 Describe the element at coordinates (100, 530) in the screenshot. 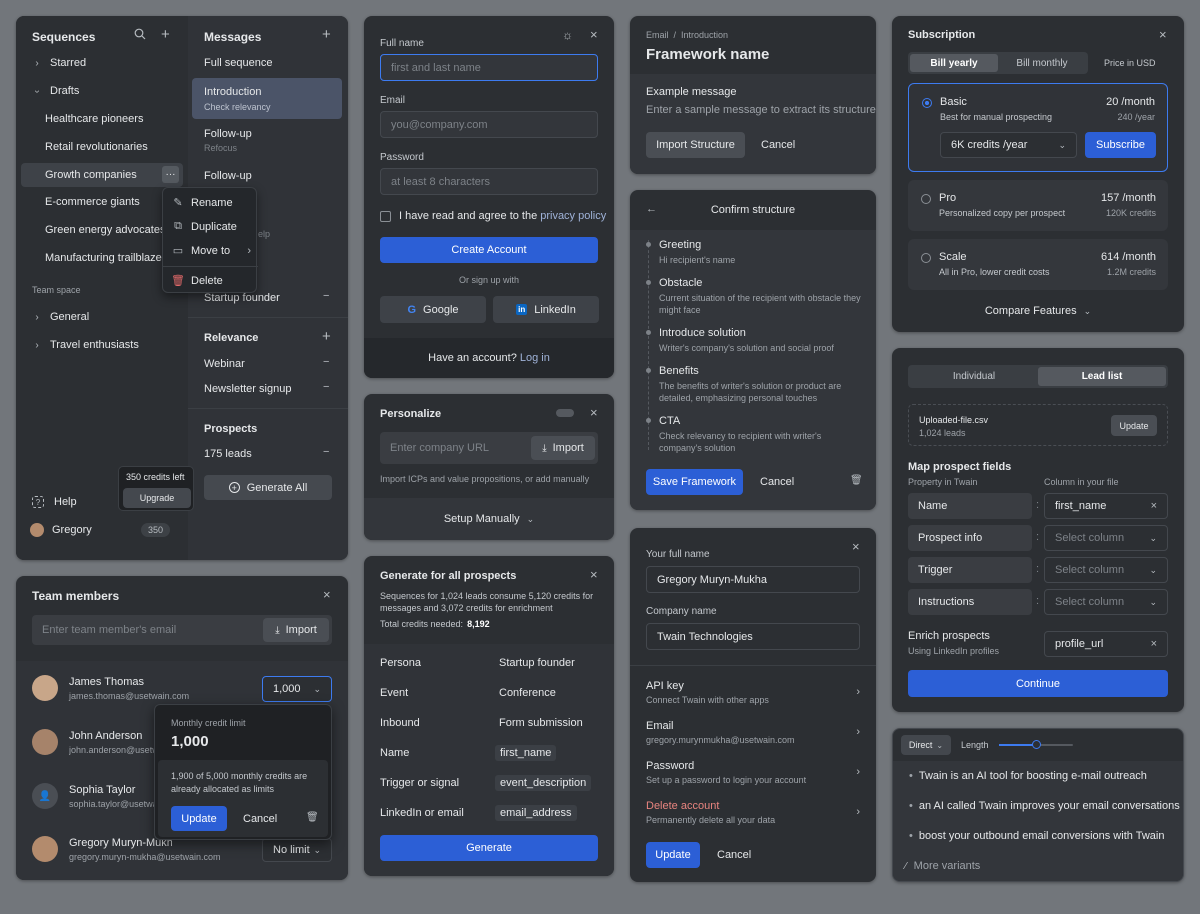

I see `user-row: Gregory 350` at that location.